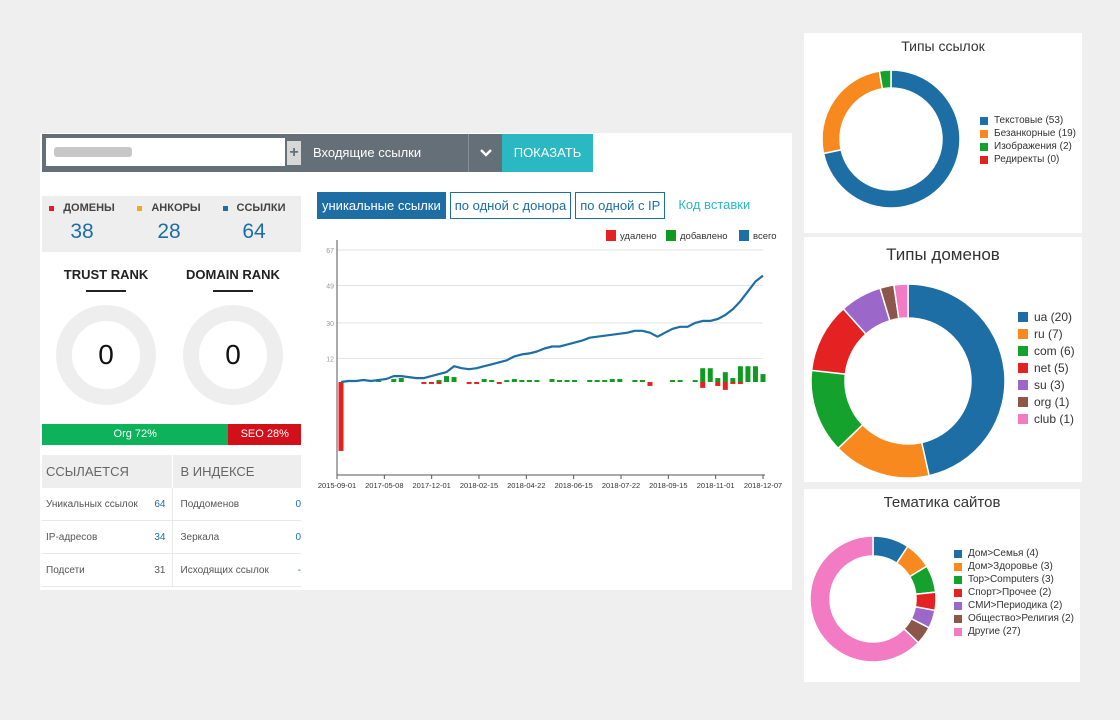 The image size is (1120, 720). I want to click on legend-item: club (1), so click(1046, 419).